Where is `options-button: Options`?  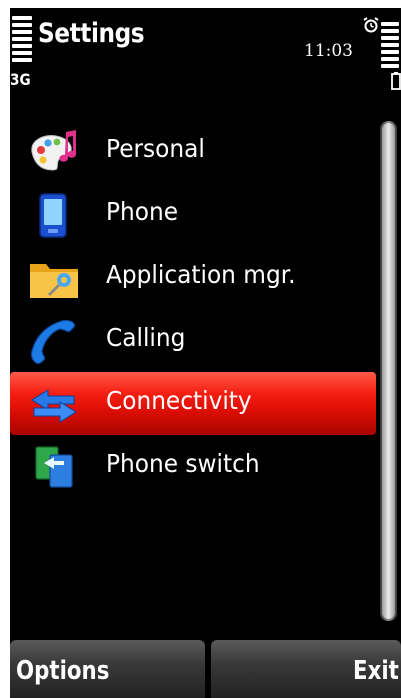 options-button: Options is located at coordinates (107, 669).